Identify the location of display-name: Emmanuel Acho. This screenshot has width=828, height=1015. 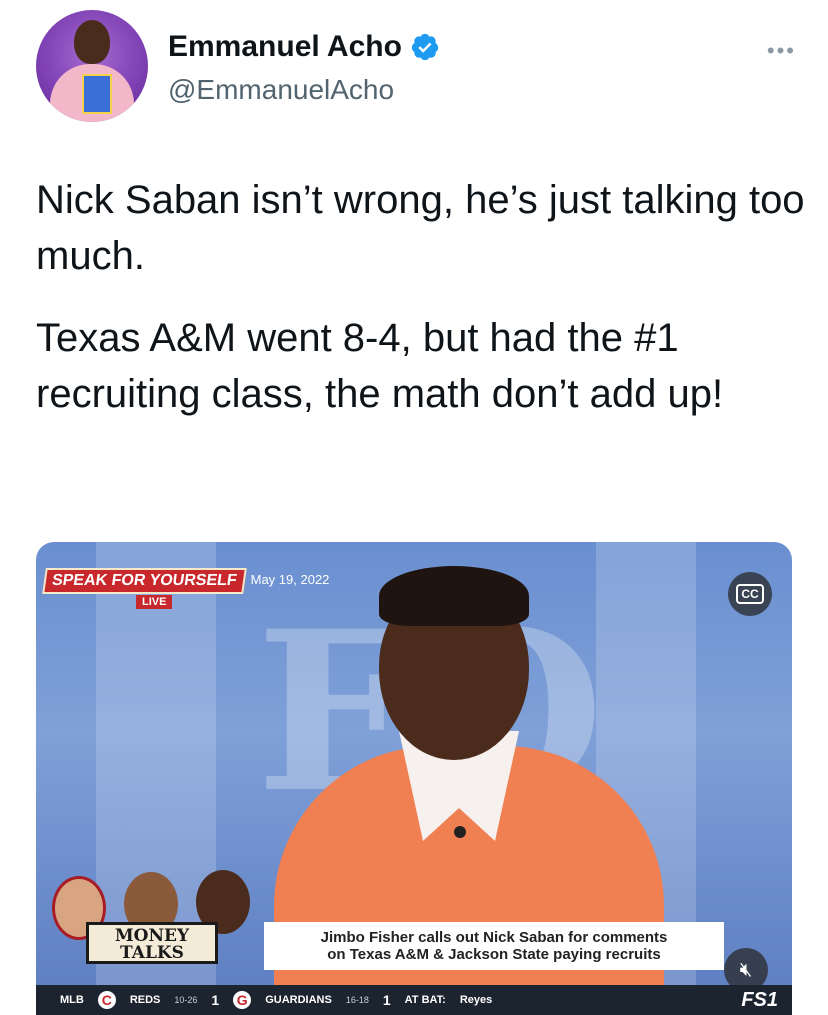
(285, 47).